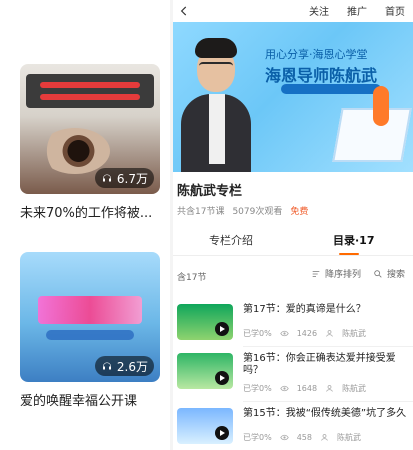  I want to click on tab-intro: 专栏介绍, so click(231, 240).